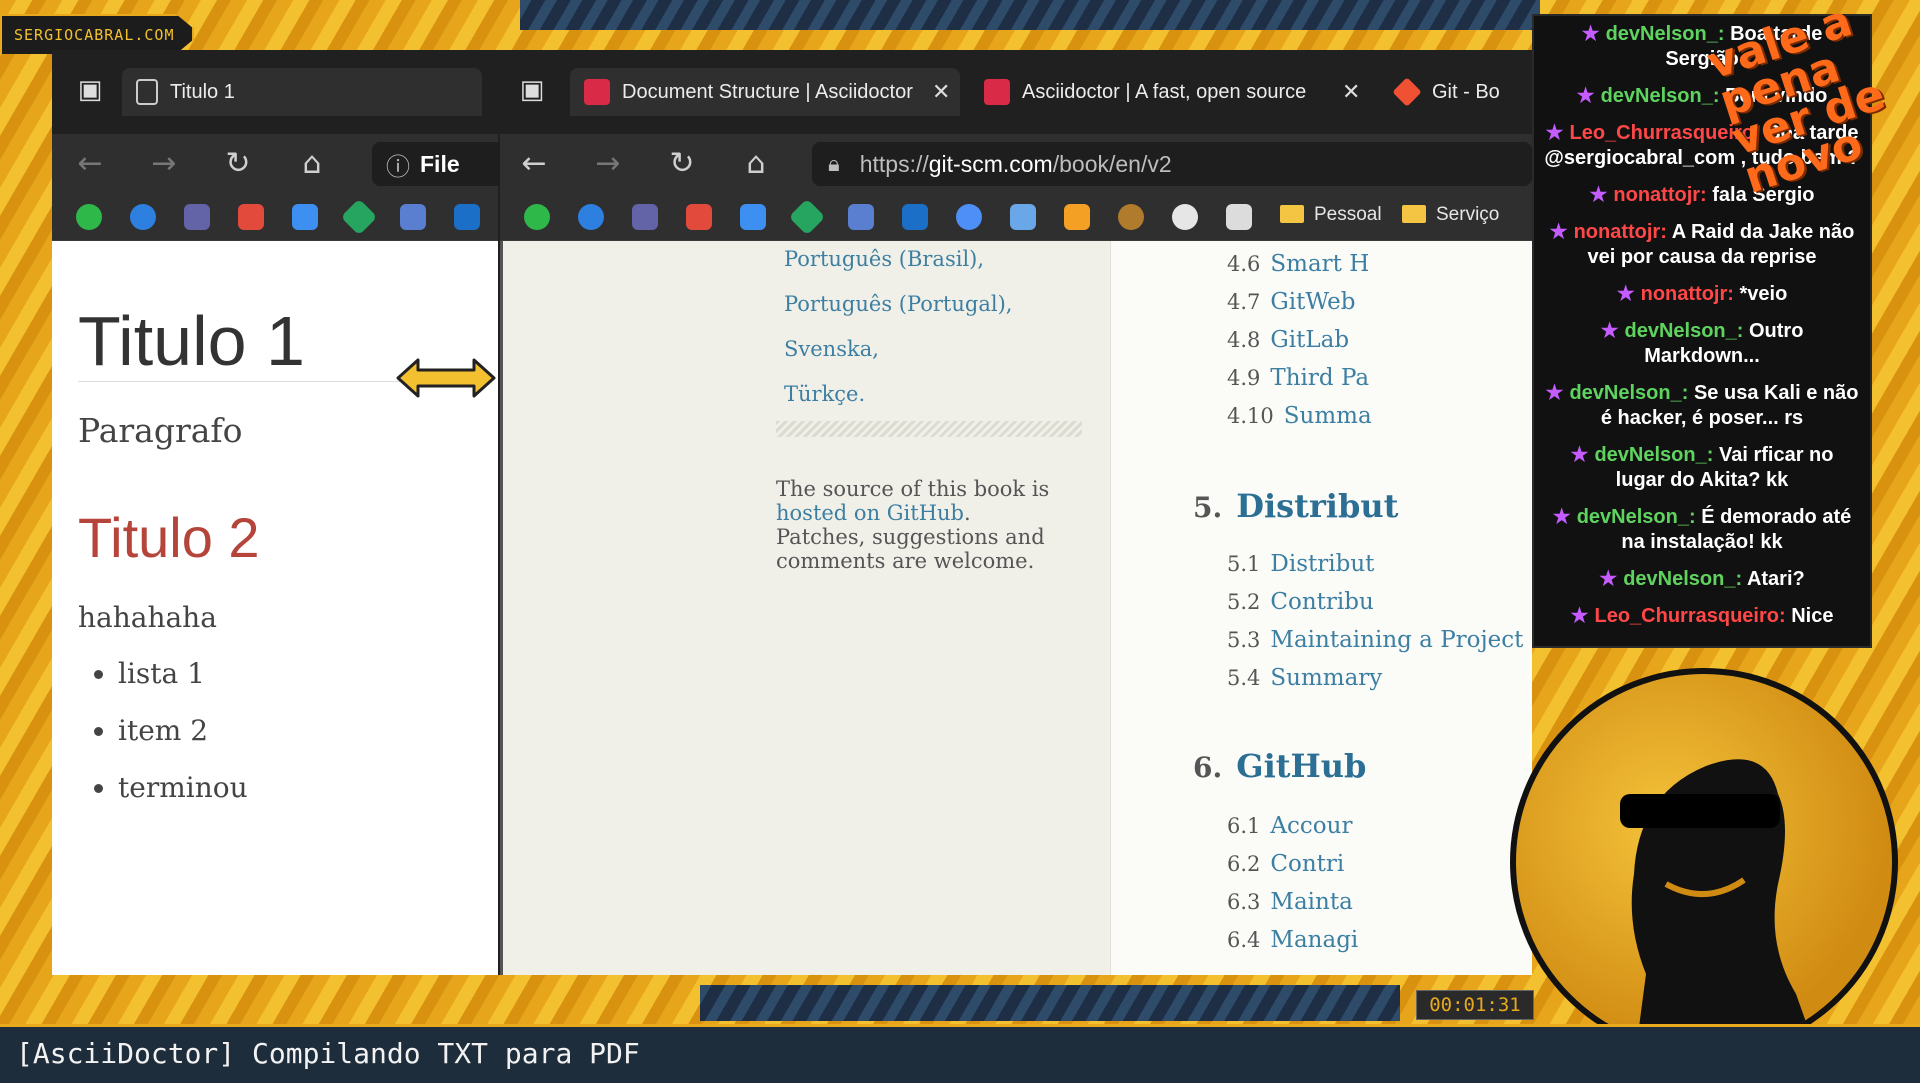  What do you see at coordinates (894, 163) in the screenshot?
I see `url-scheme: https://` at bounding box center [894, 163].